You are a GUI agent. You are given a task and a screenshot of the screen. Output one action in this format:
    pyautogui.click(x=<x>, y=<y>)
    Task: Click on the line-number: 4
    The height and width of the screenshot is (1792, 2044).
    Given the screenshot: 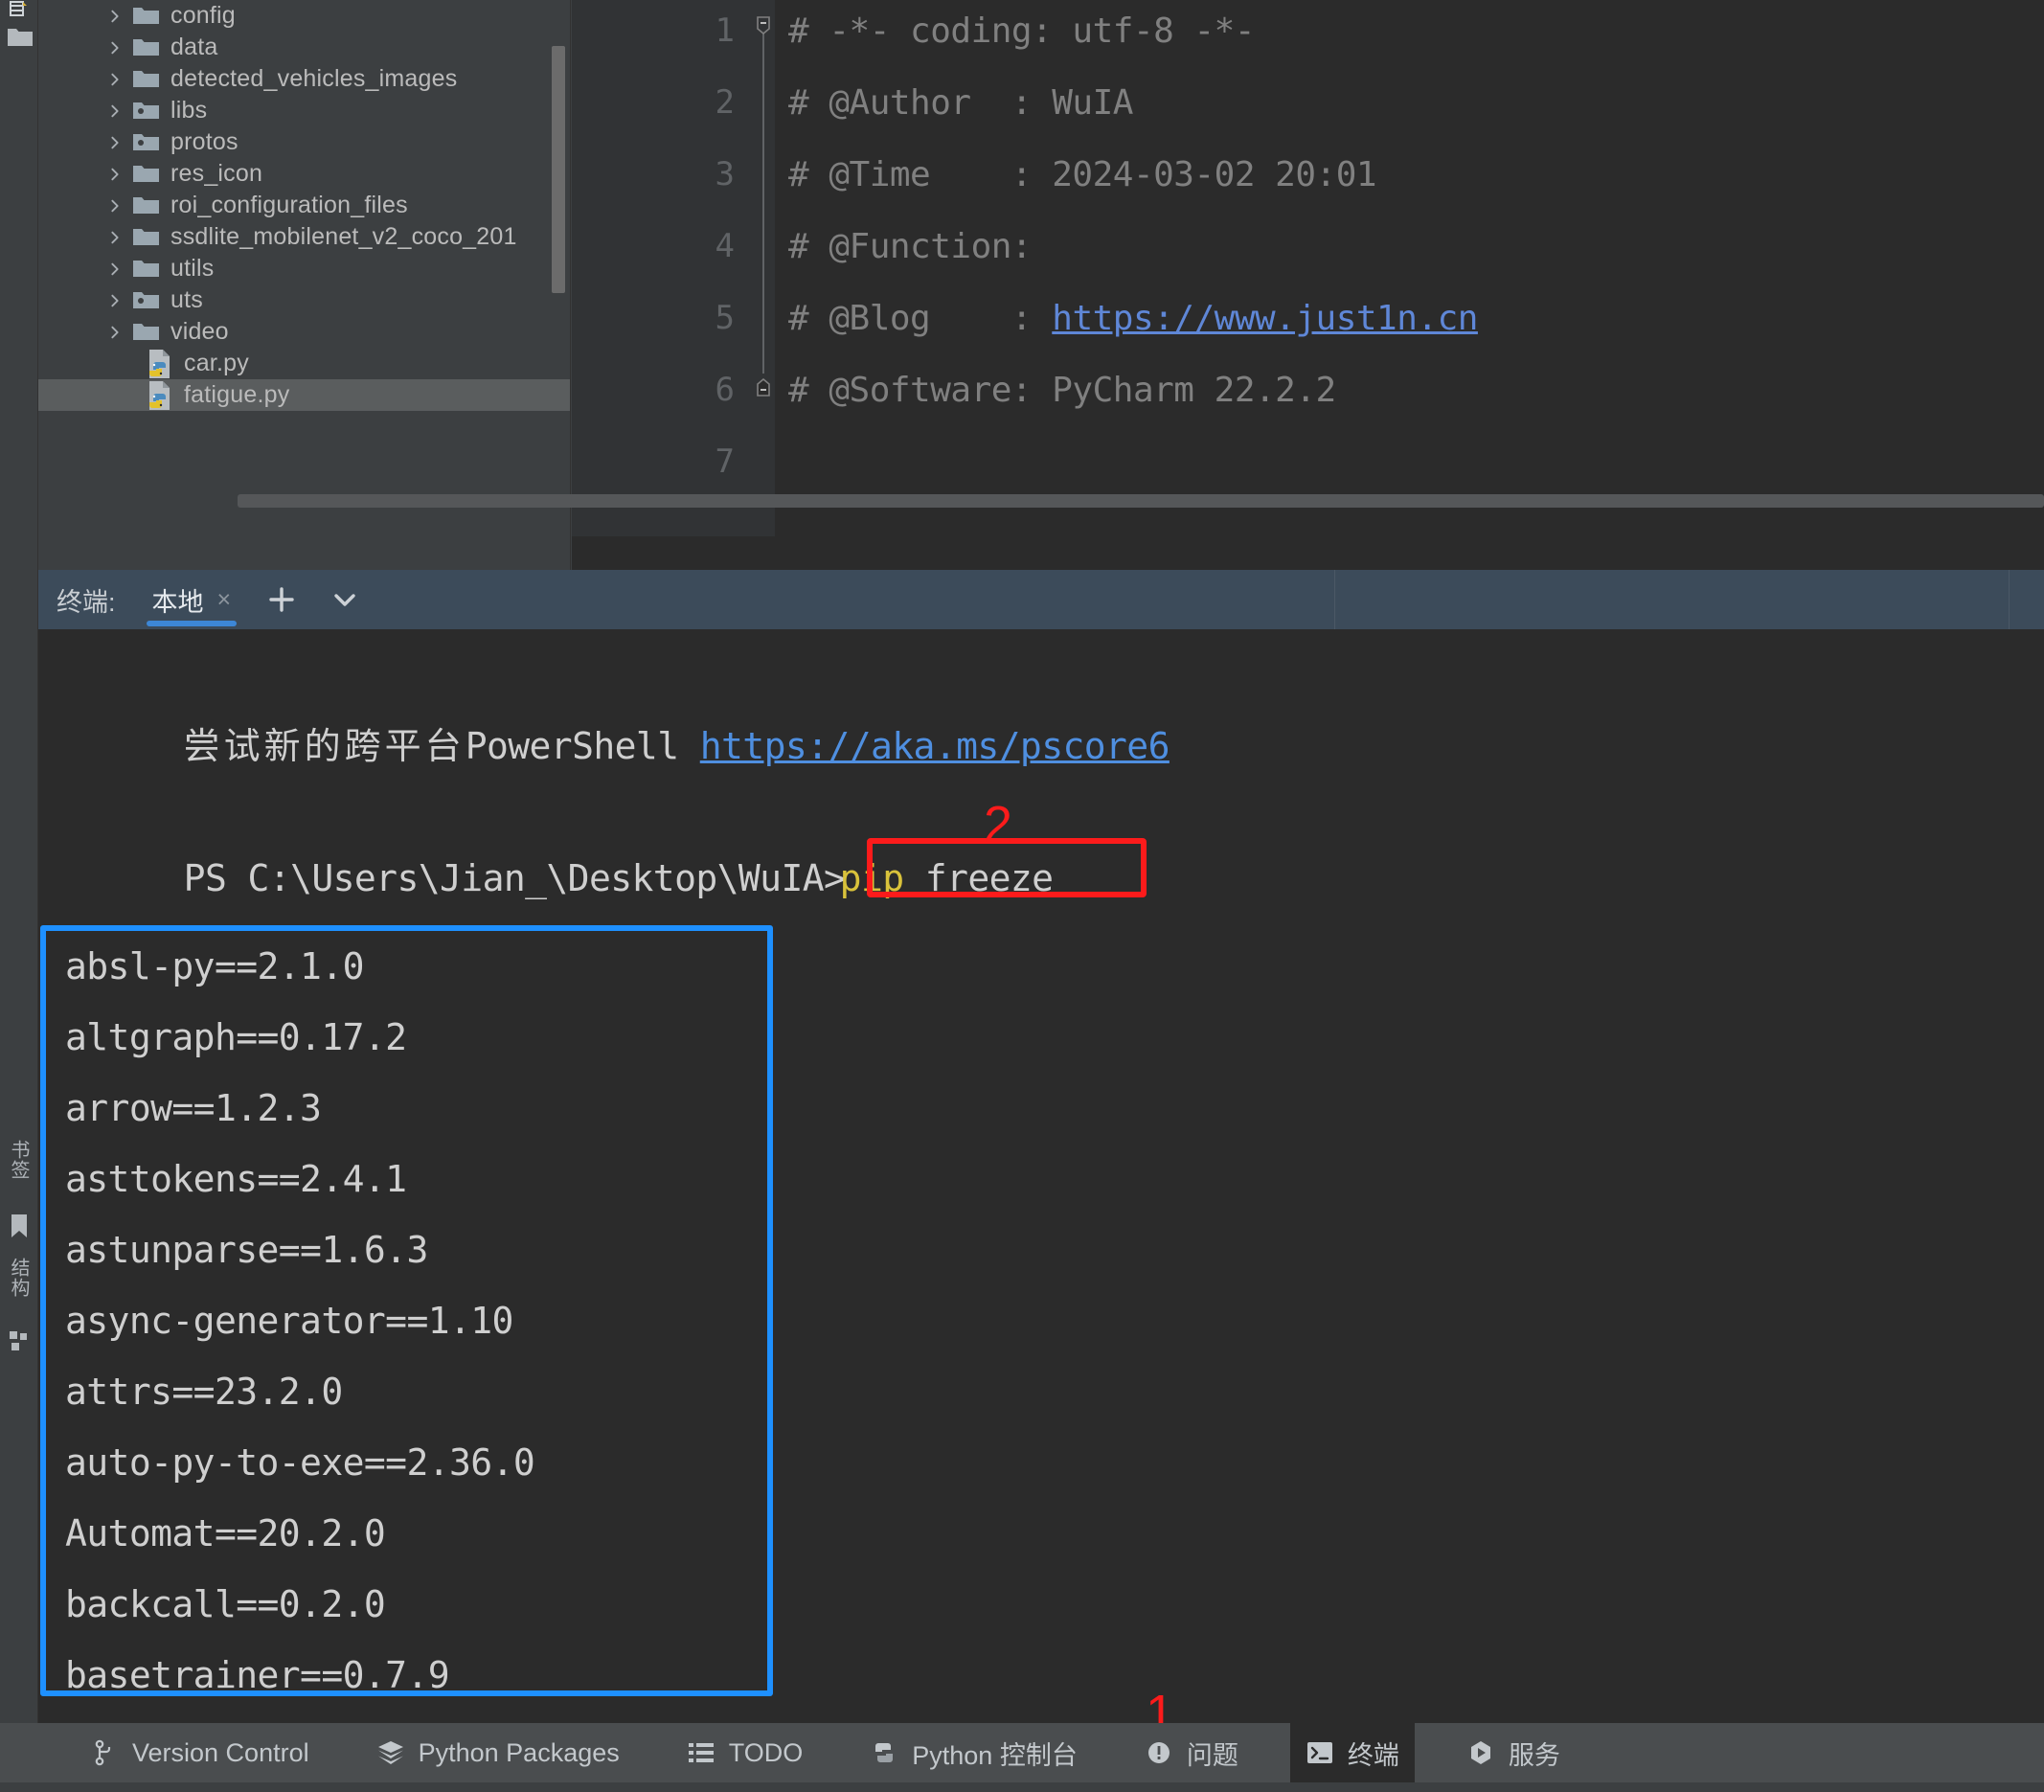 What is the action you would take?
    pyautogui.click(x=725, y=246)
    